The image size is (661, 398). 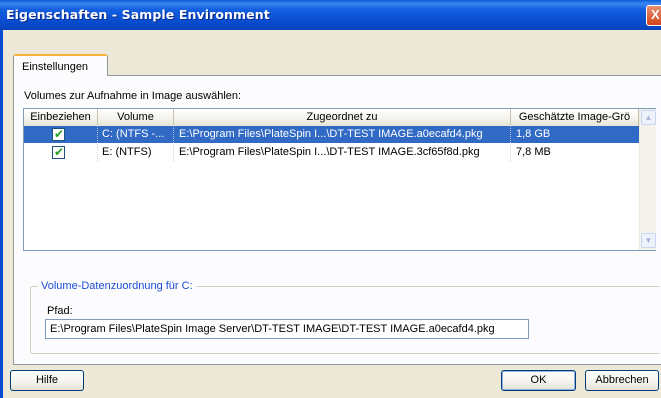 I want to click on volumes-section-label: Volumes zur Aufnahme in Image auswählen:, so click(x=133, y=96).